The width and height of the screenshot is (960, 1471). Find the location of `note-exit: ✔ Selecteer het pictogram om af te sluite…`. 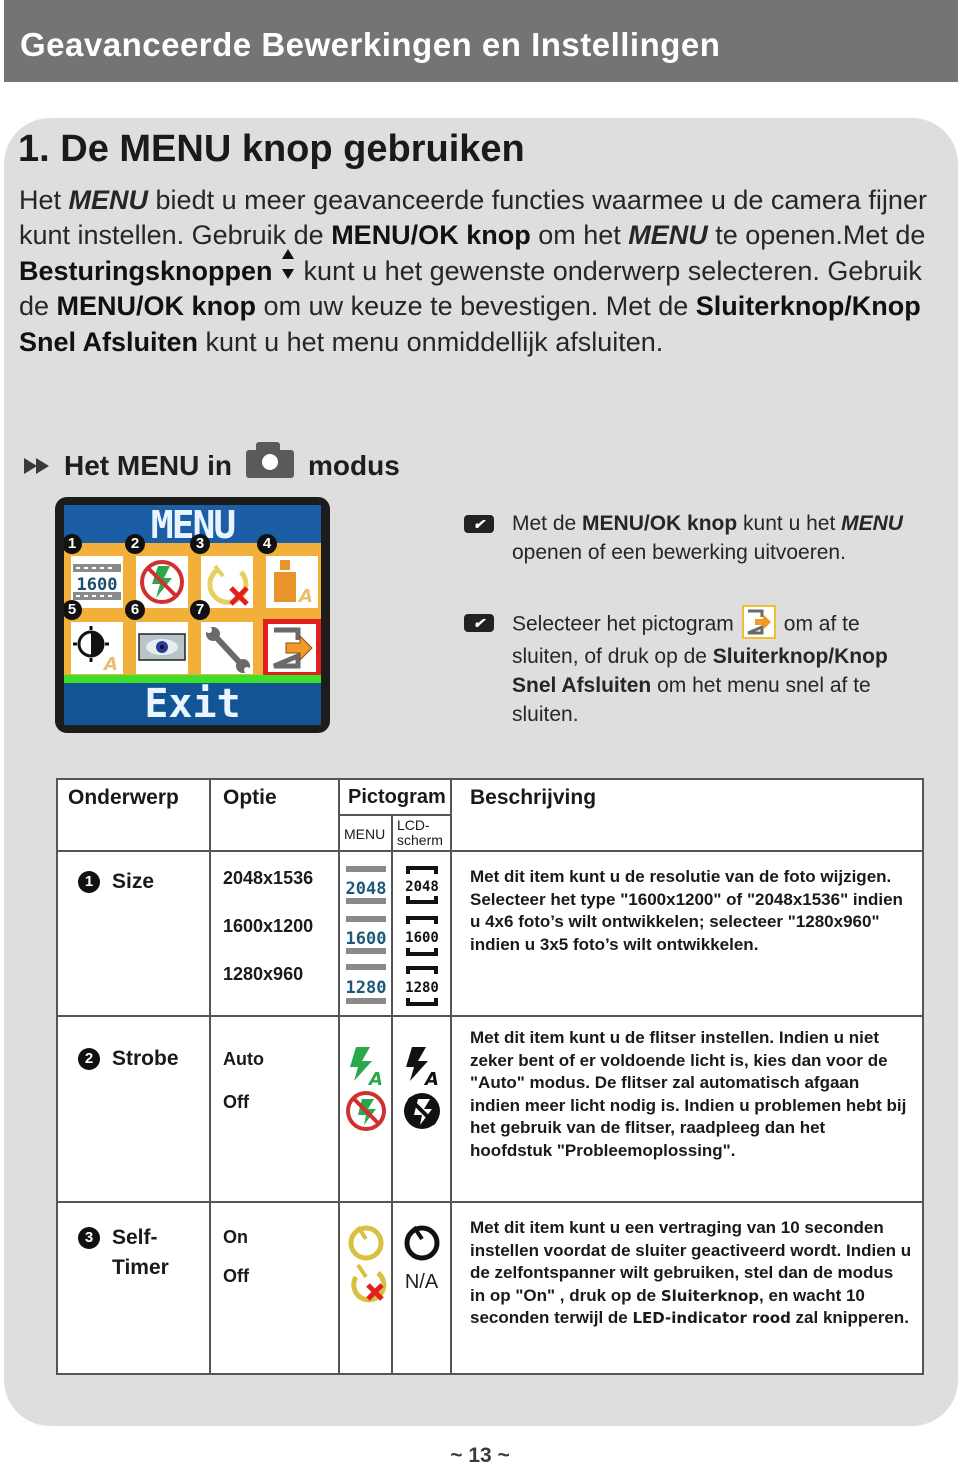

note-exit: ✔ Selecteer het pictogram om af te sluite… is located at coordinates (685, 667).